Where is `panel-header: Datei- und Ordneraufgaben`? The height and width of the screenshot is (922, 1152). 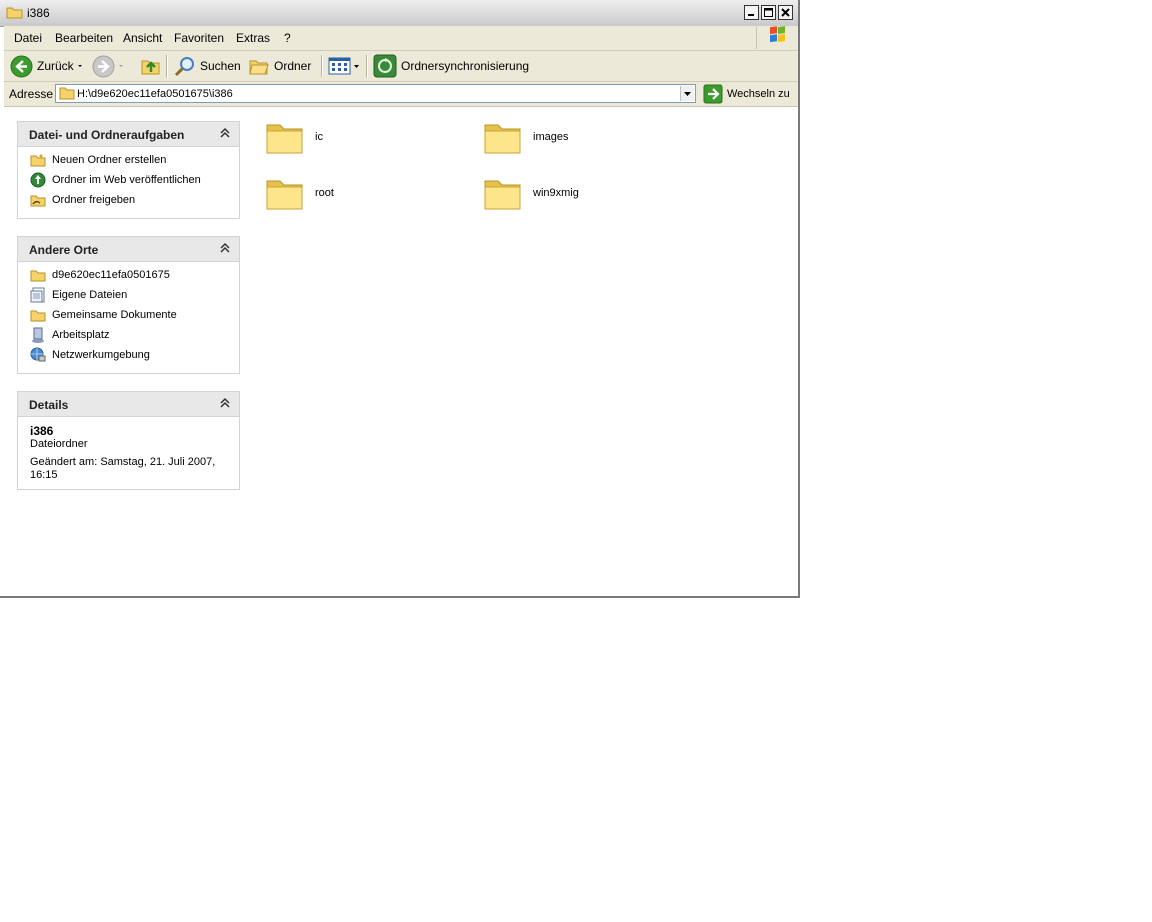 panel-header: Datei- und Ordneraufgaben is located at coordinates (128, 134).